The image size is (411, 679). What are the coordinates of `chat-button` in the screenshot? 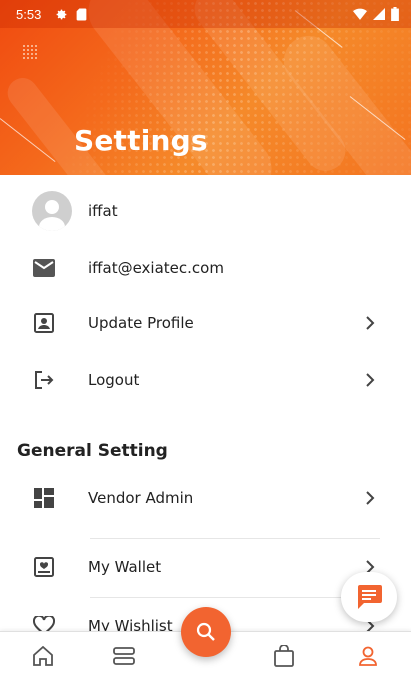 It's located at (369, 597).